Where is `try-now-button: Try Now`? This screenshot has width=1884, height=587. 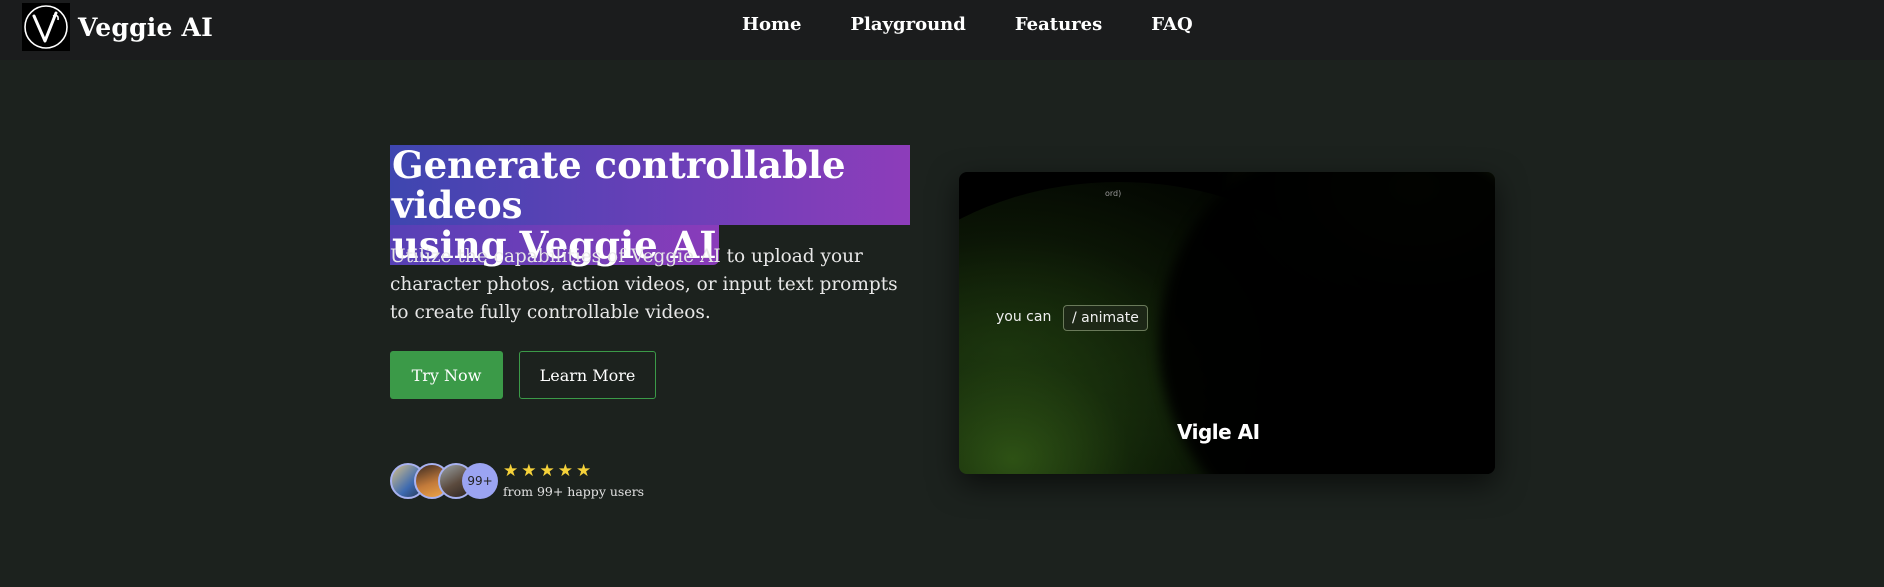 try-now-button: Try Now is located at coordinates (446, 375).